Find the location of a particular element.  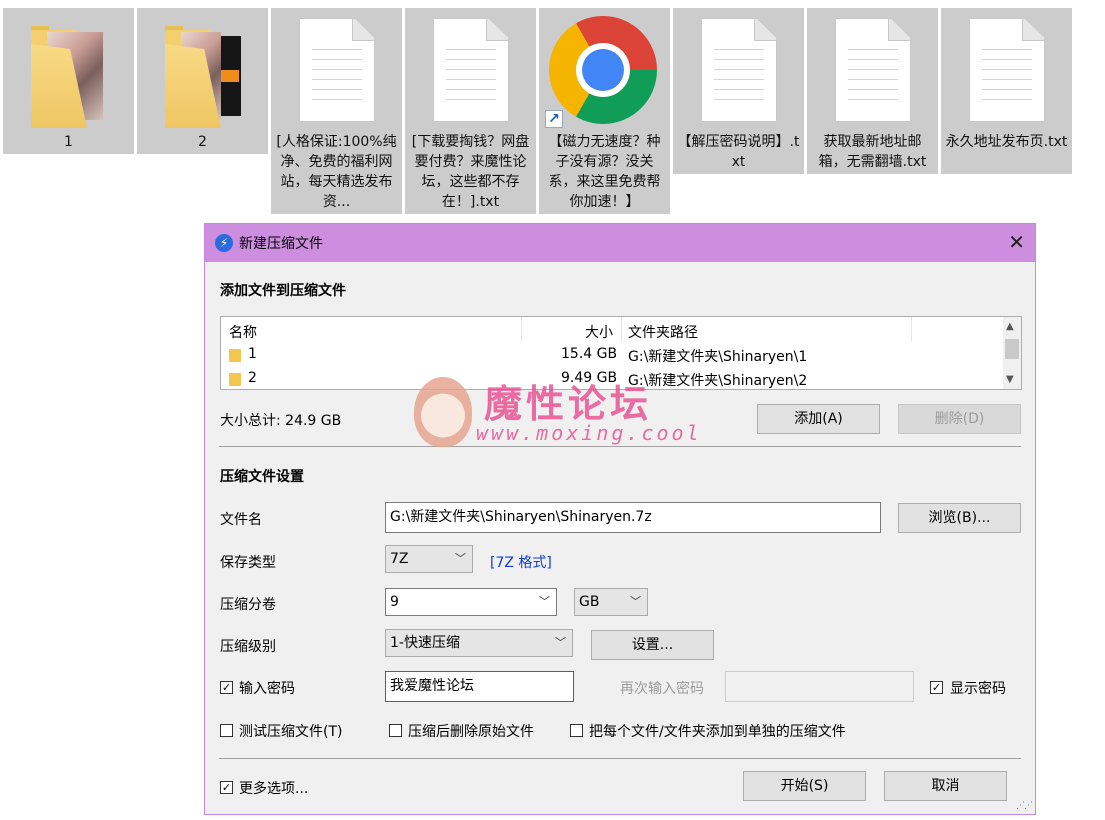

file-size: 15.4 GB is located at coordinates (589, 354).